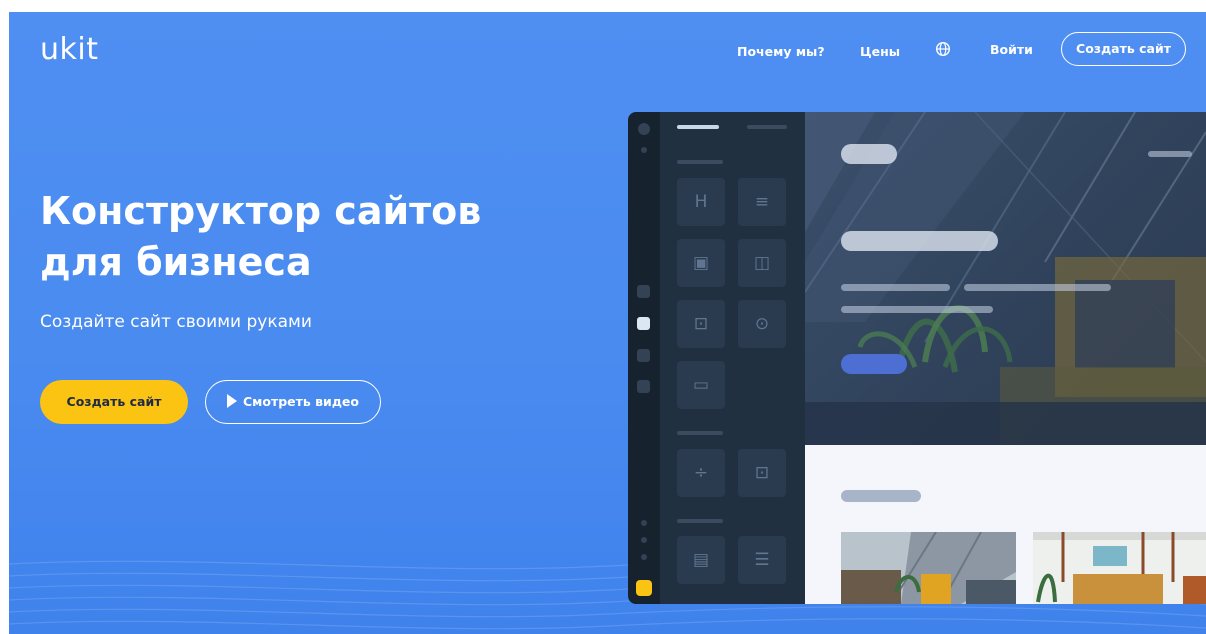  I want to click on panel-tab, so click(767, 127).